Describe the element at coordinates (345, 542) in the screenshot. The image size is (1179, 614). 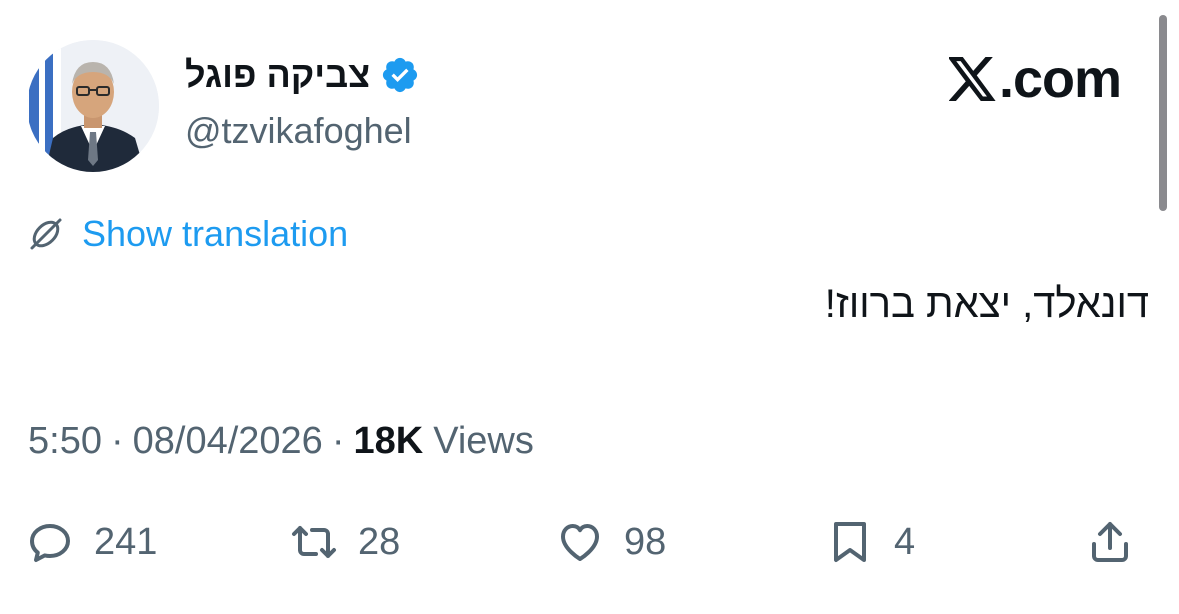
I see `repost-button: 28` at that location.